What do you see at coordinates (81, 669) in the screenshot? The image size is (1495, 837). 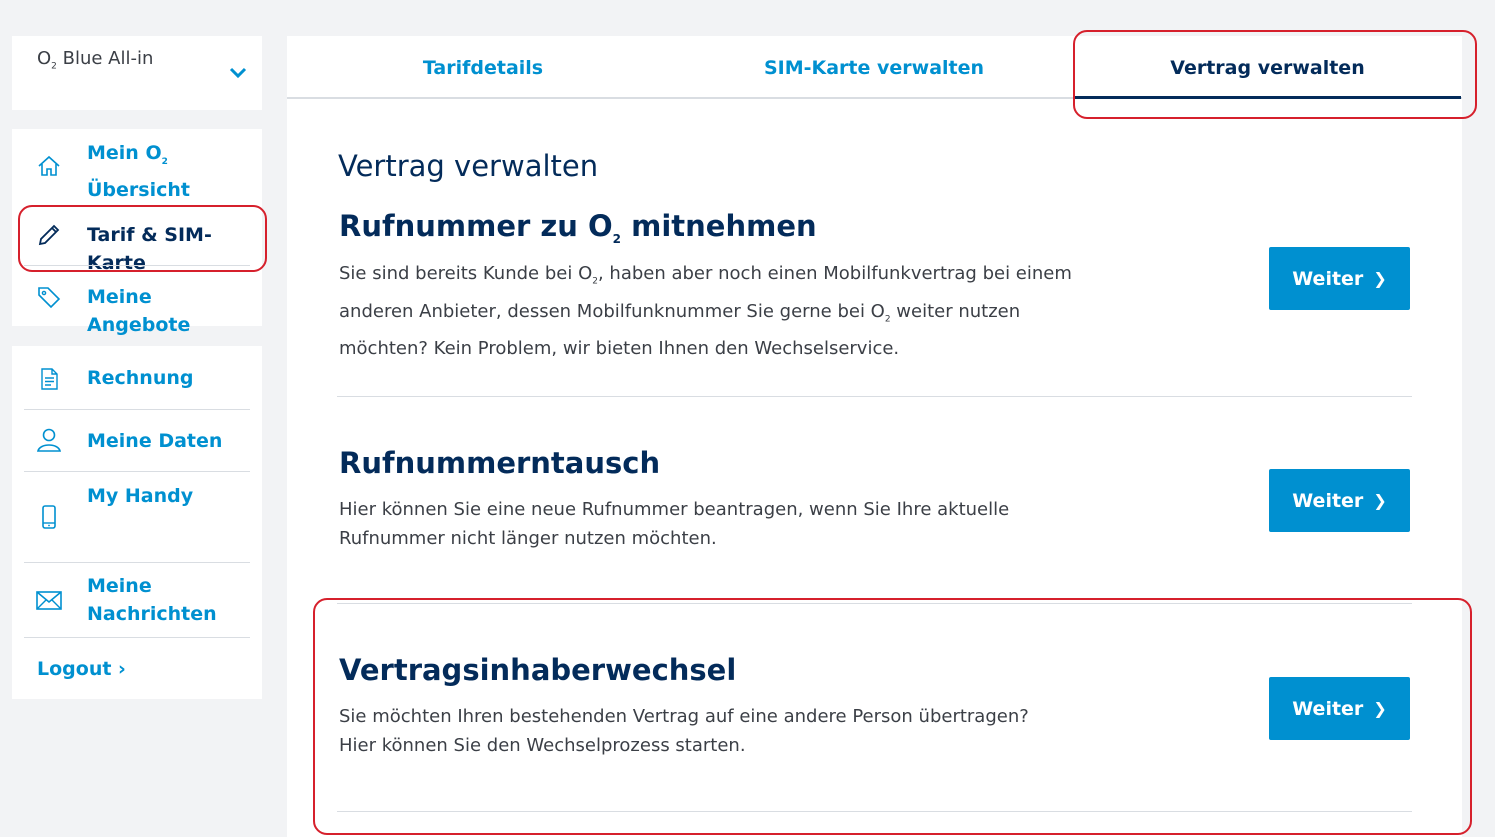 I see `logout-link: Logout ›` at bounding box center [81, 669].